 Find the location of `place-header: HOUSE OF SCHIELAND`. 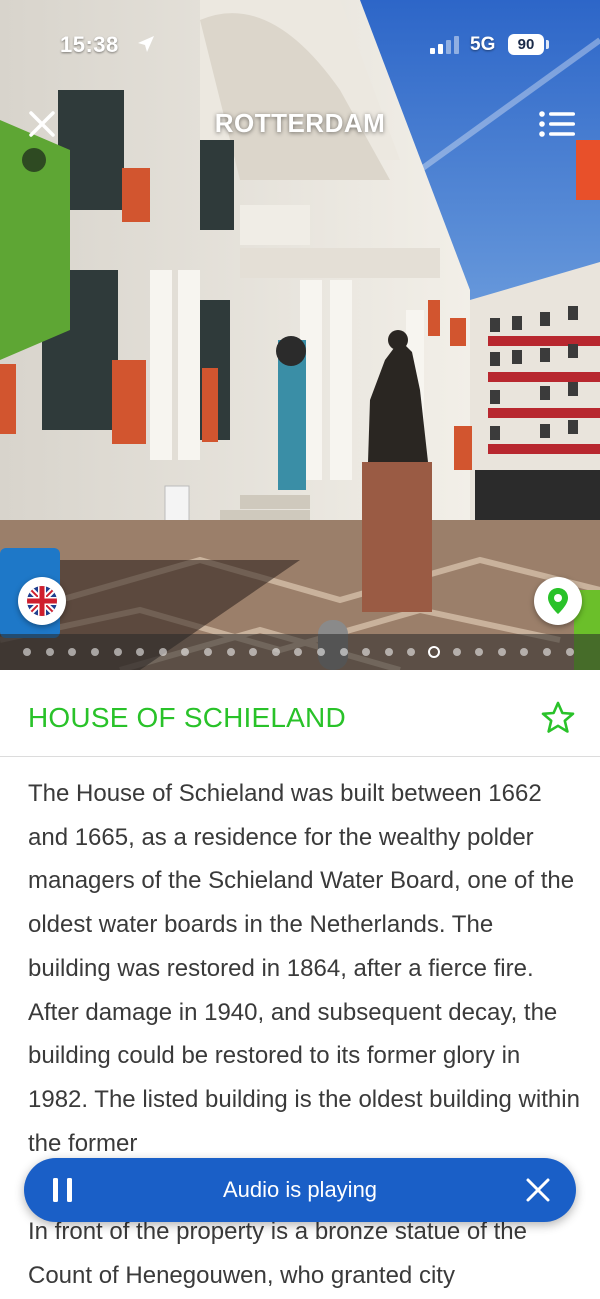

place-header: HOUSE OF SCHIELAND is located at coordinates (300, 713).